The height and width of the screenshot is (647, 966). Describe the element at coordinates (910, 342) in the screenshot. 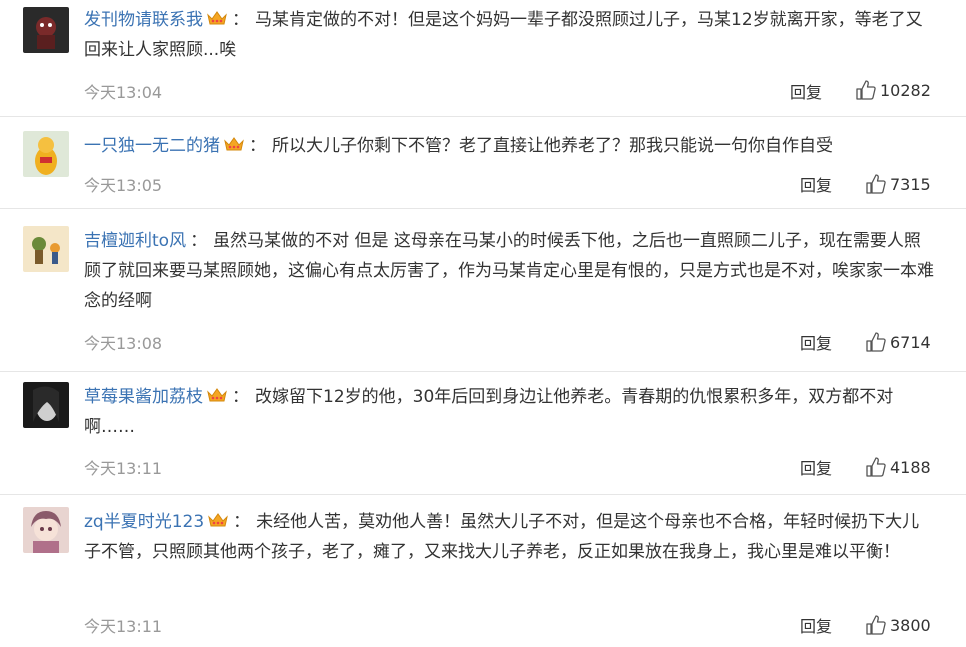

I see `like-count: 6714` at that location.